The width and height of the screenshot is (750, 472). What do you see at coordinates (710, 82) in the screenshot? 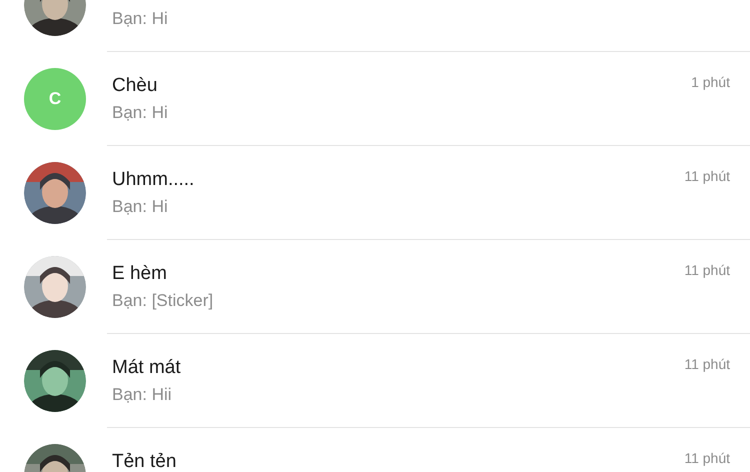
I see `message-time: 1 phút` at bounding box center [710, 82].